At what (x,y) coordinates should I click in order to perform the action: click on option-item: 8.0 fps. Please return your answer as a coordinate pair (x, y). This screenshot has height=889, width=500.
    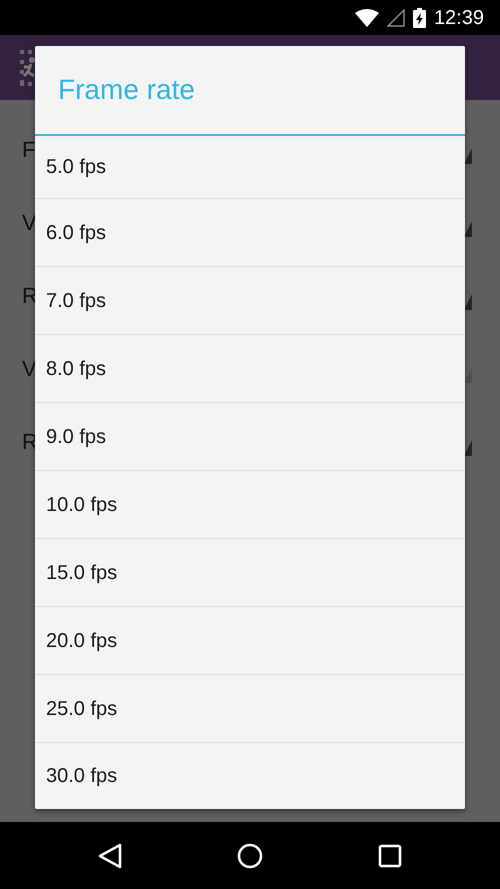
    Looking at the image, I should click on (250, 369).